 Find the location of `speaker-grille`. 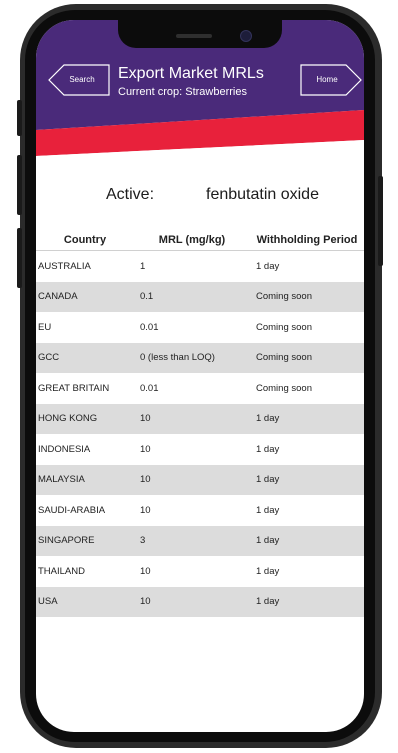

speaker-grille is located at coordinates (194, 36).